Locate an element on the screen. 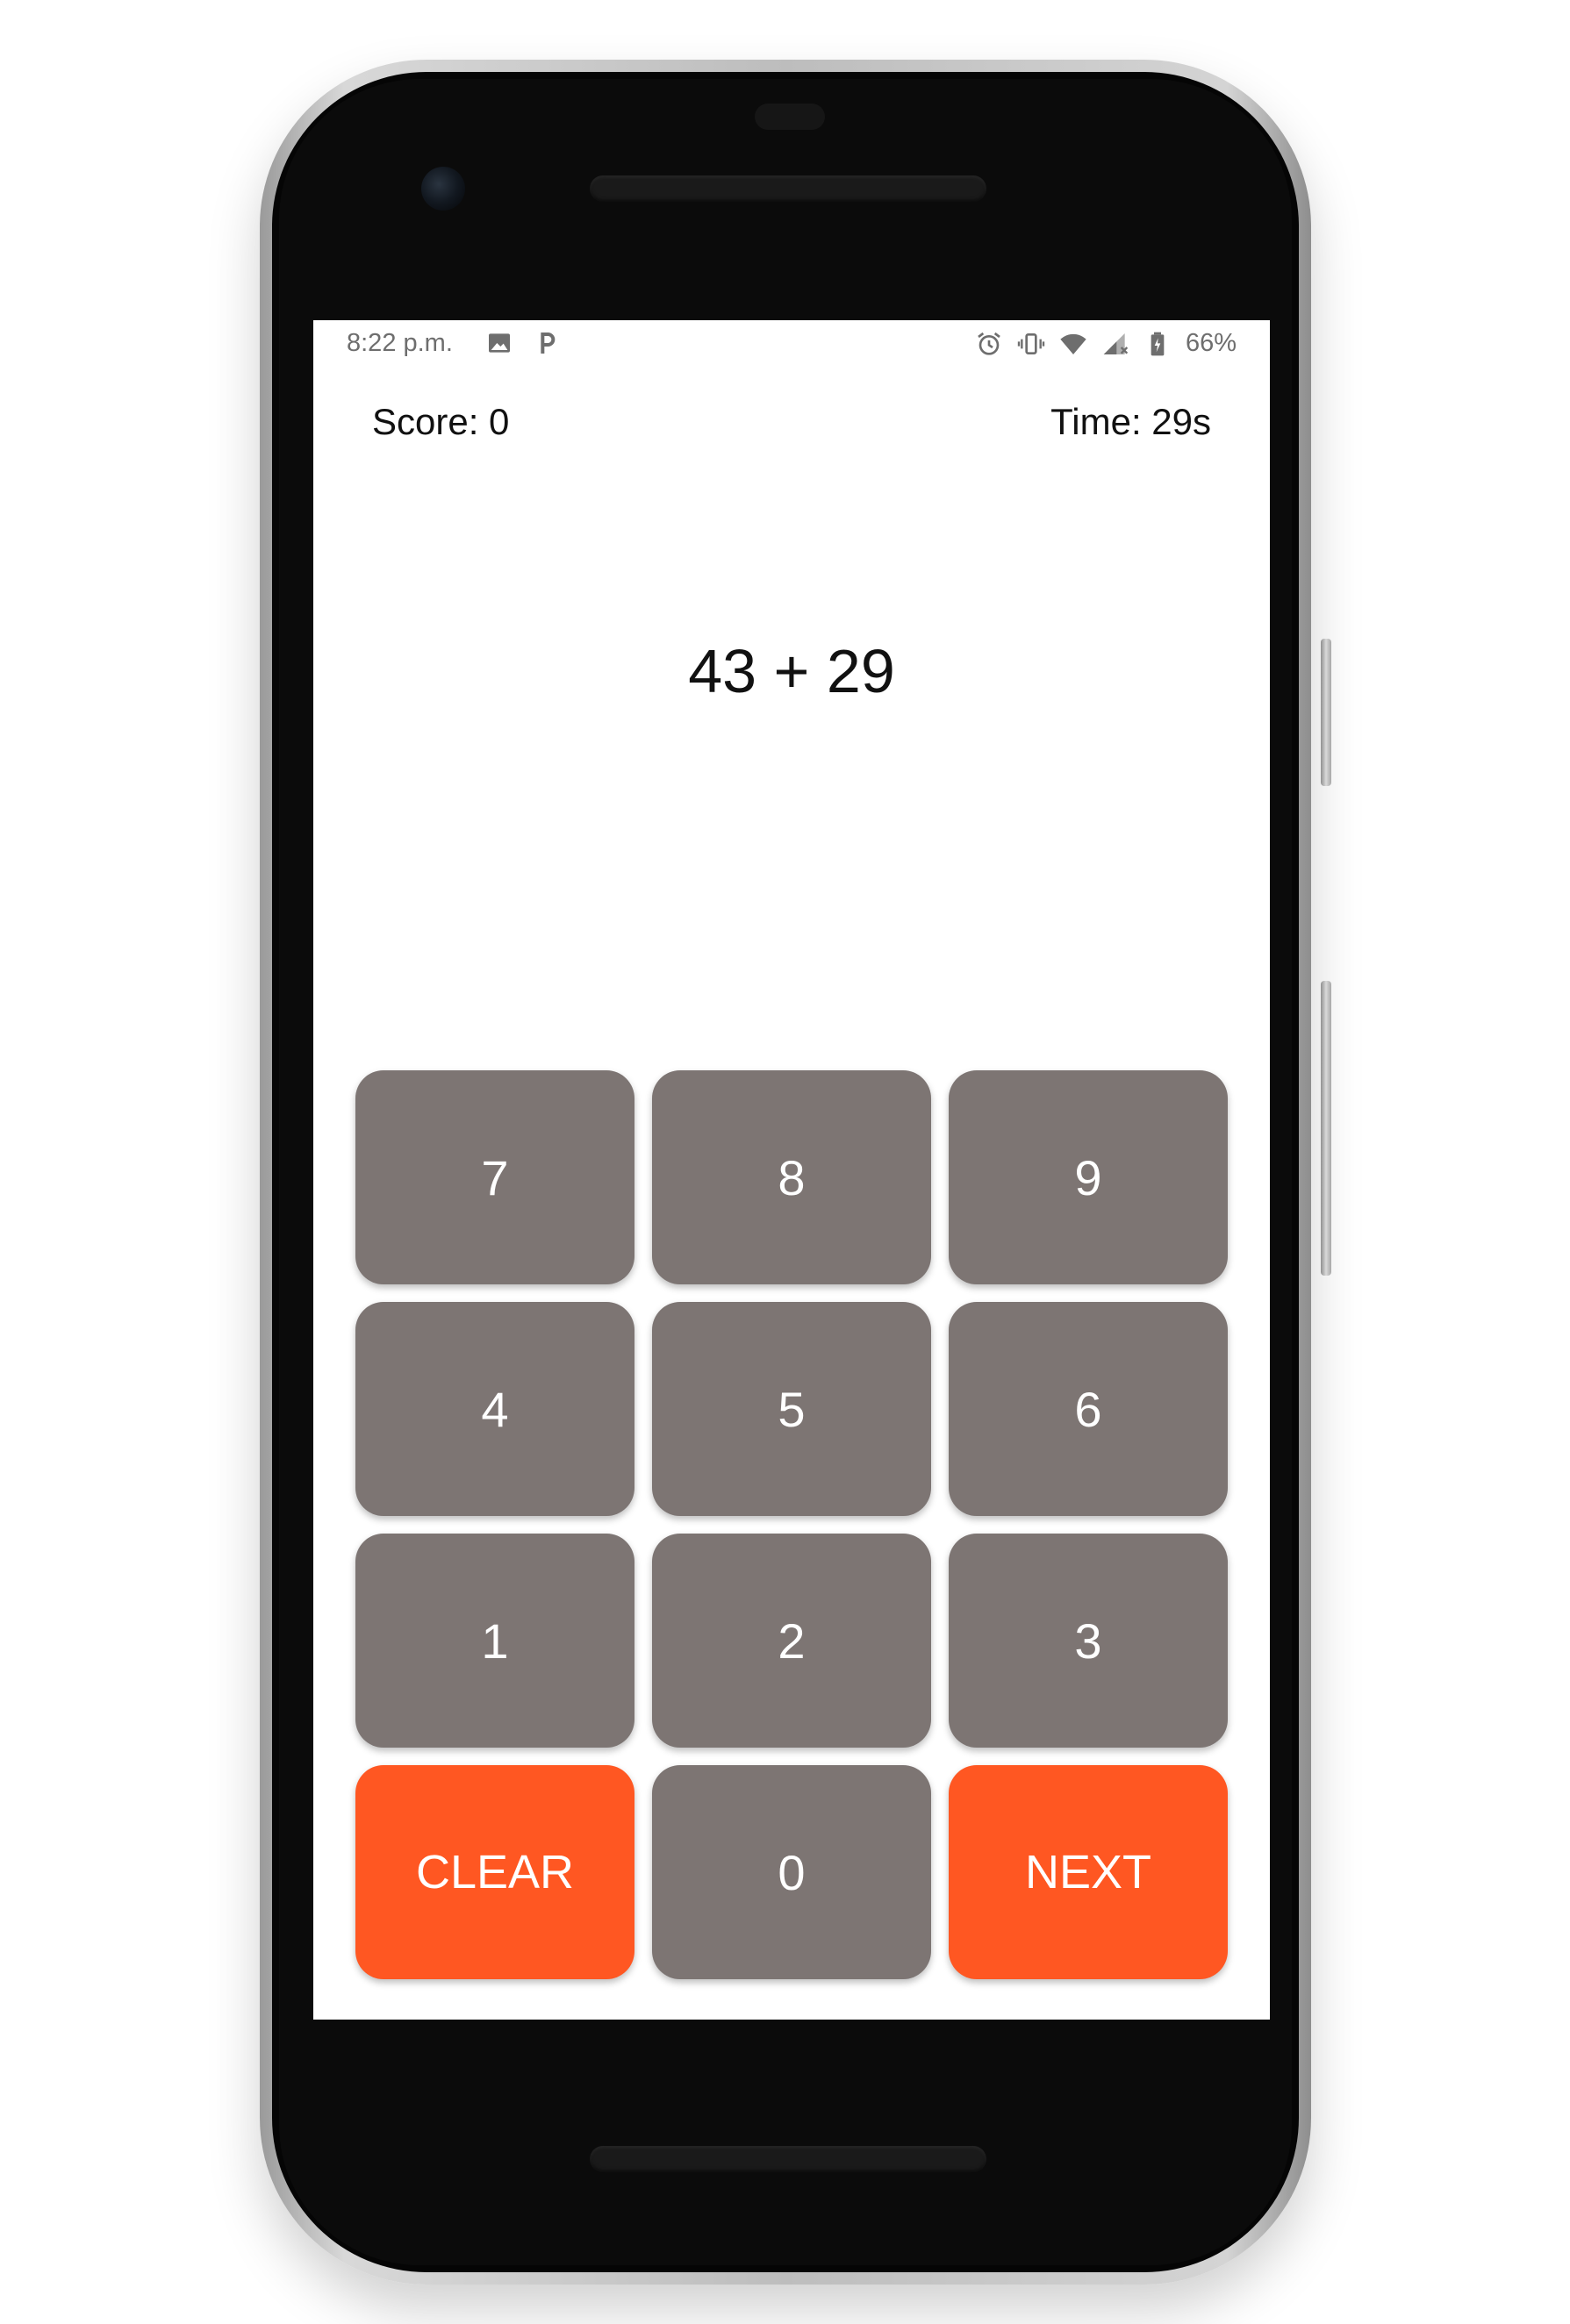  key-5-button: 5 is located at coordinates (791, 1409).